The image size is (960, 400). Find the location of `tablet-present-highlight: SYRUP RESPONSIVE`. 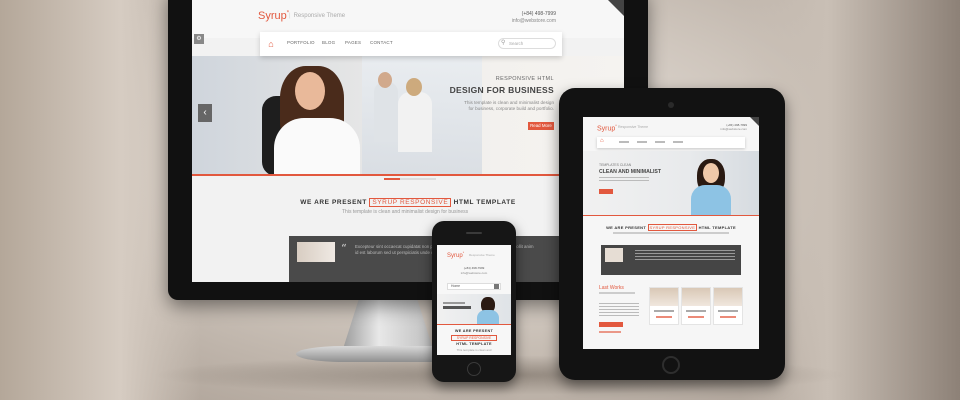

tablet-present-highlight: SYRUP RESPONSIVE is located at coordinates (672, 227).